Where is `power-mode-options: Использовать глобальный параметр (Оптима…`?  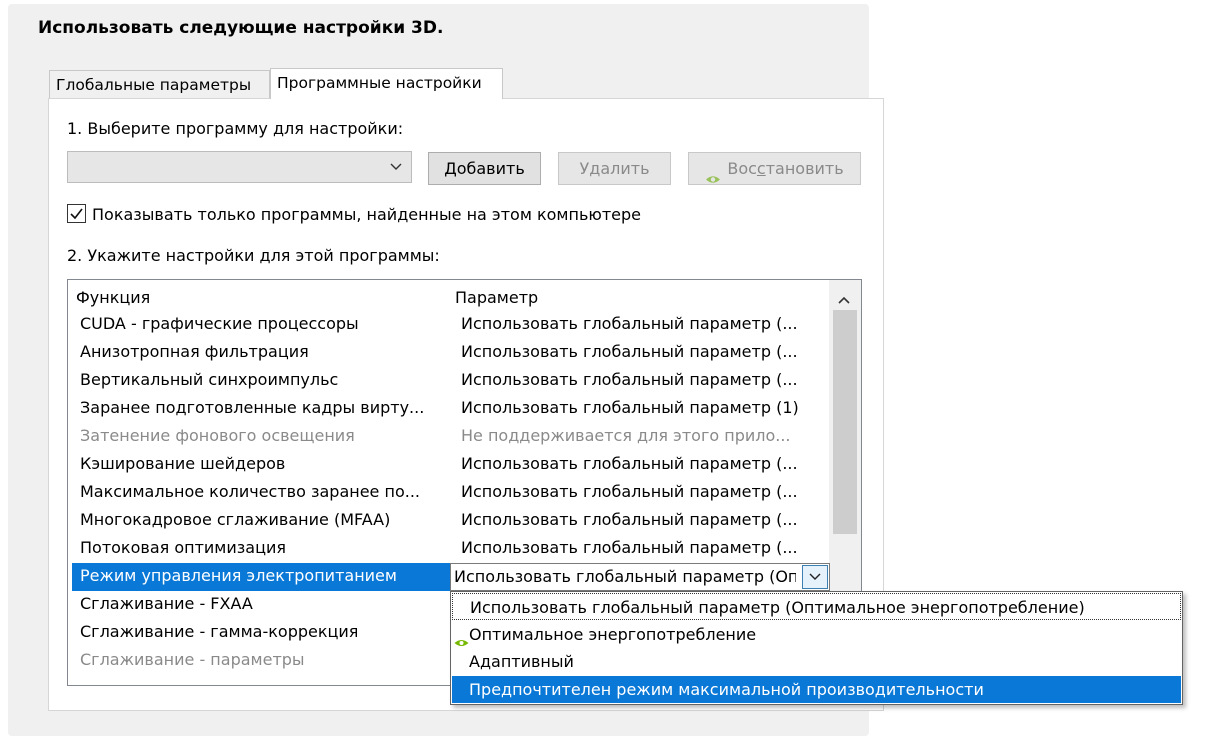
power-mode-options: Использовать глобальный параметр (Оптима… is located at coordinates (816, 648).